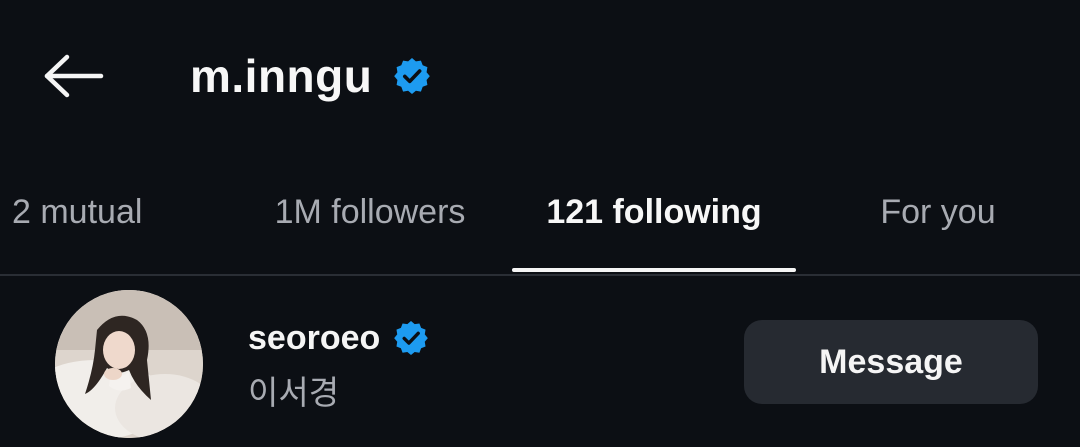 The width and height of the screenshot is (1080, 447). I want to click on username-line: seoroeo, so click(338, 338).